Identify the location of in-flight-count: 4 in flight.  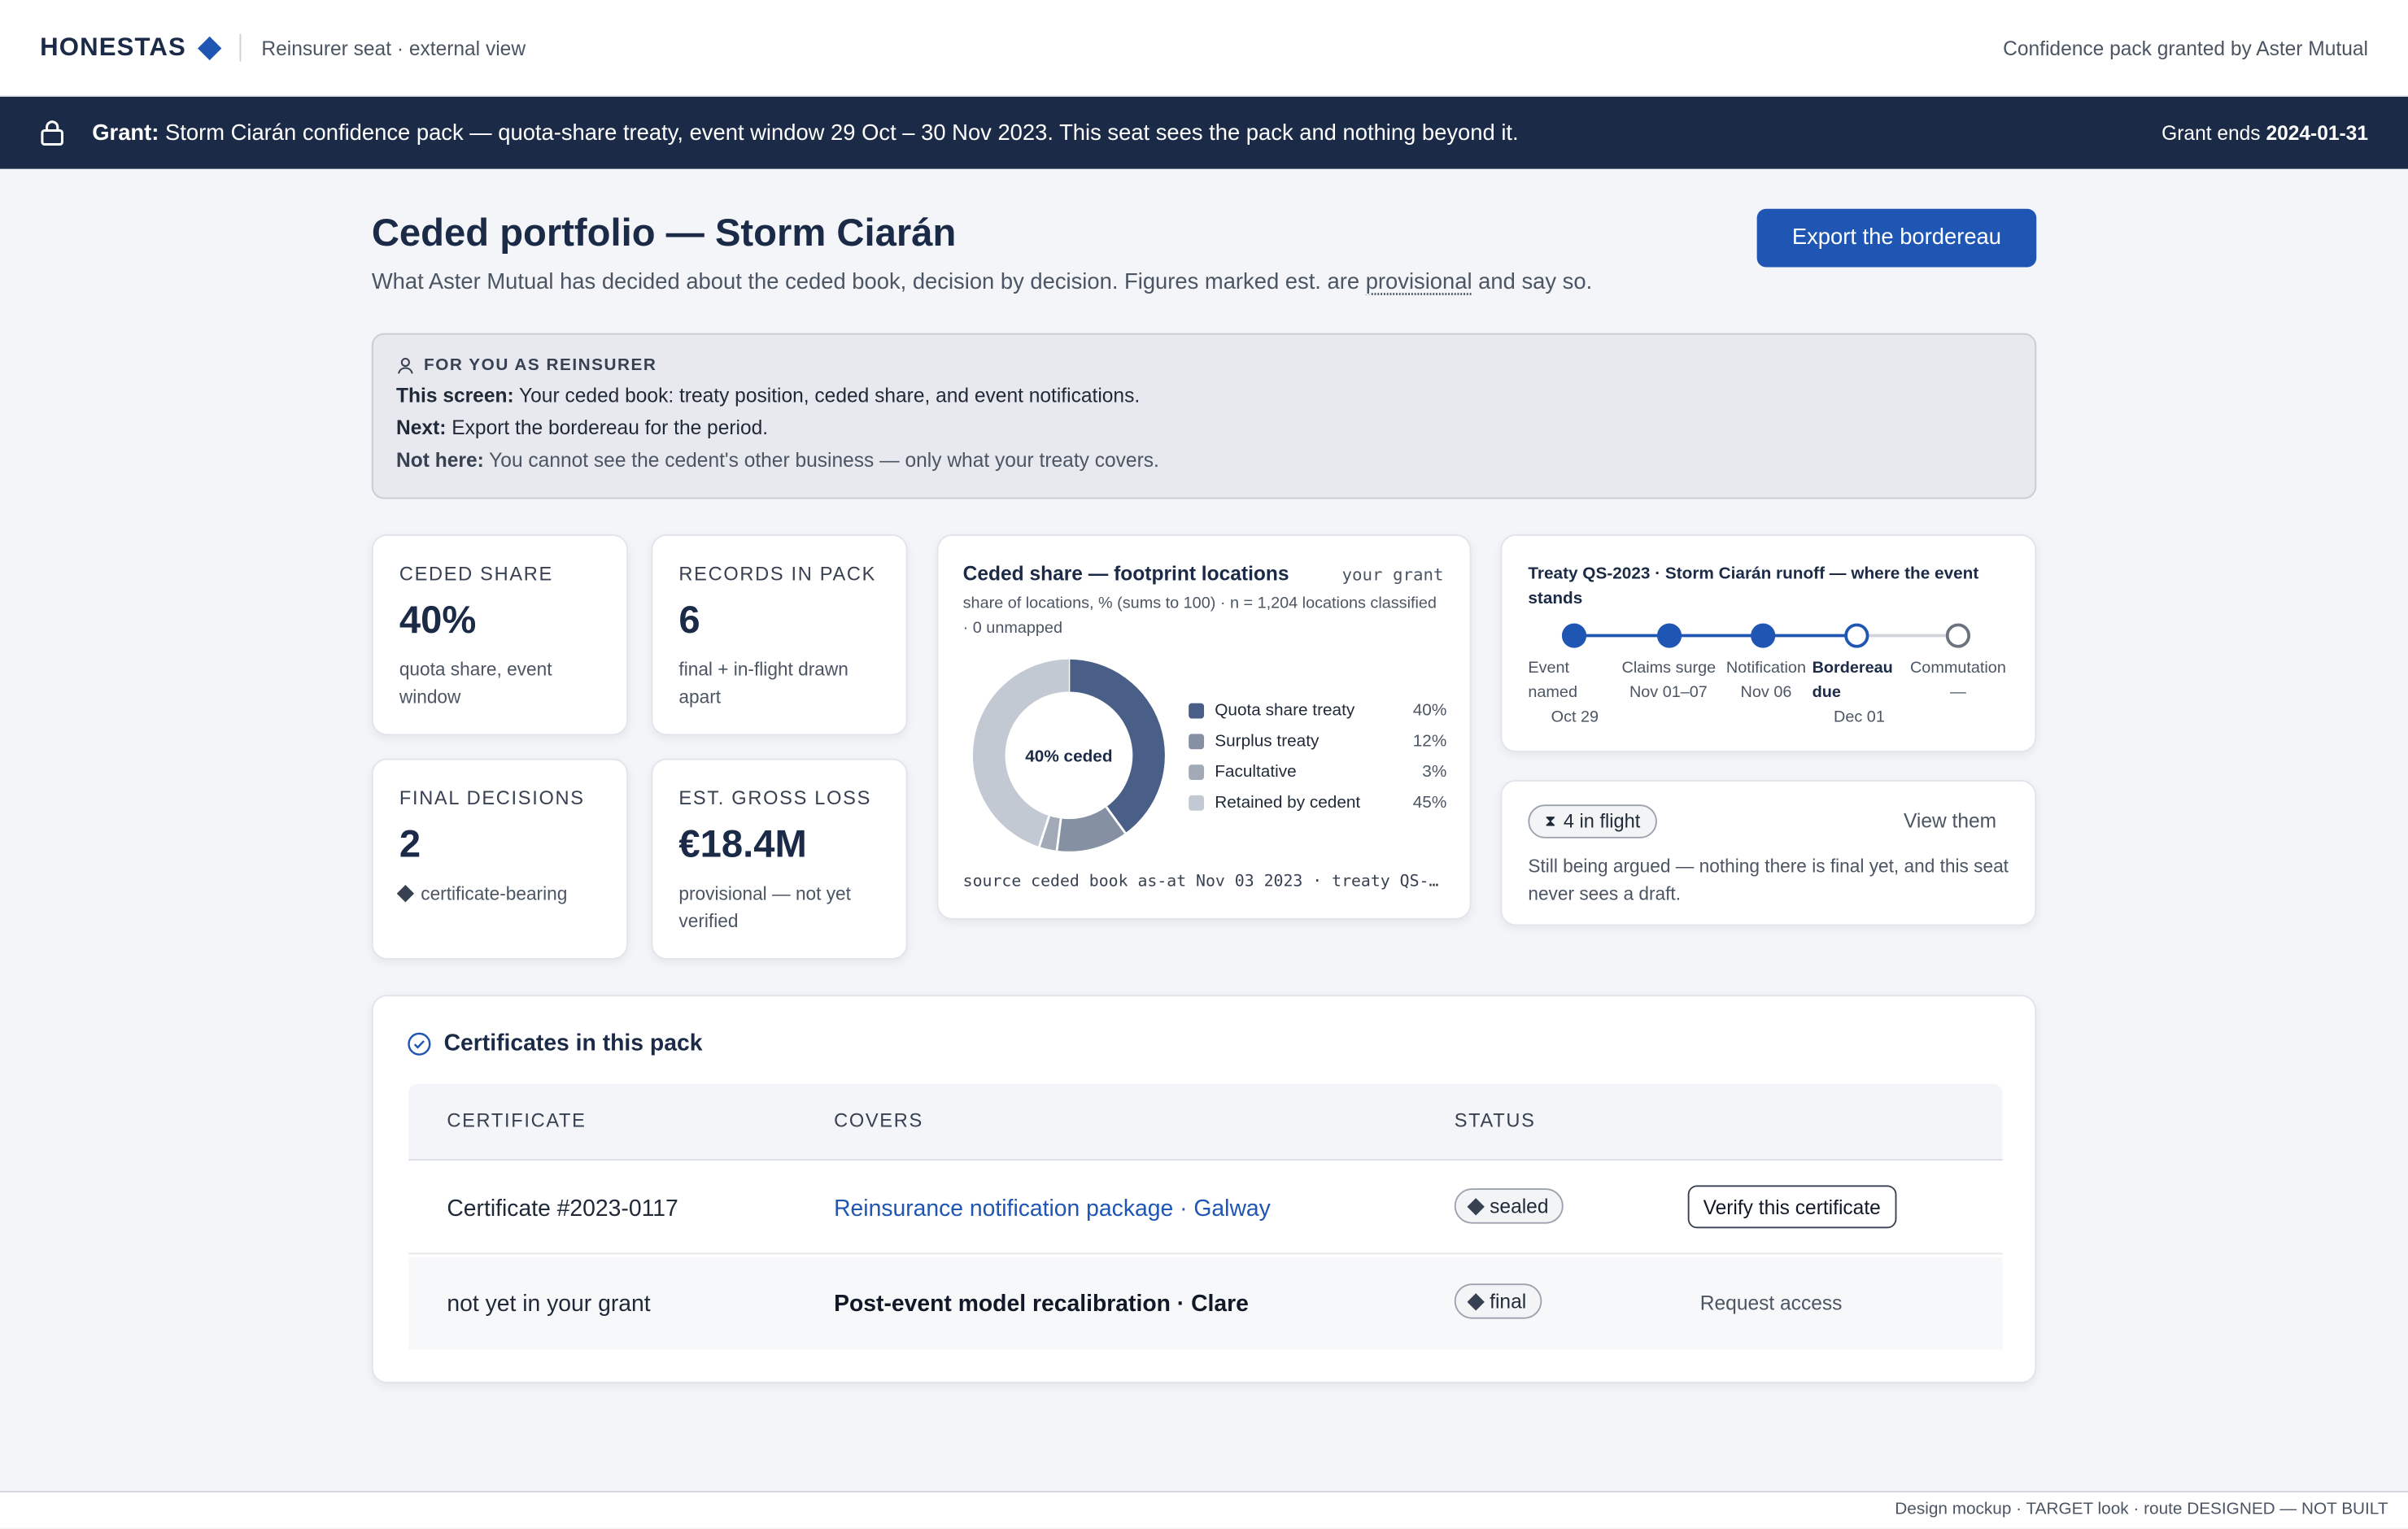
(1602, 821).